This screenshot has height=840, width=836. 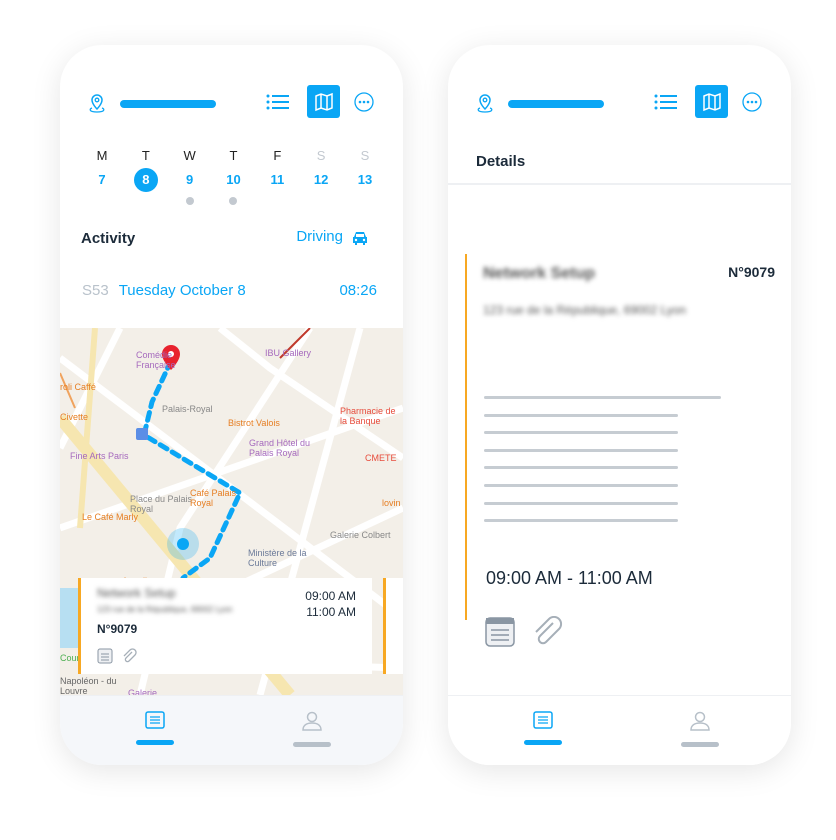 I want to click on map-label: roli Caffé, so click(x=78, y=387).